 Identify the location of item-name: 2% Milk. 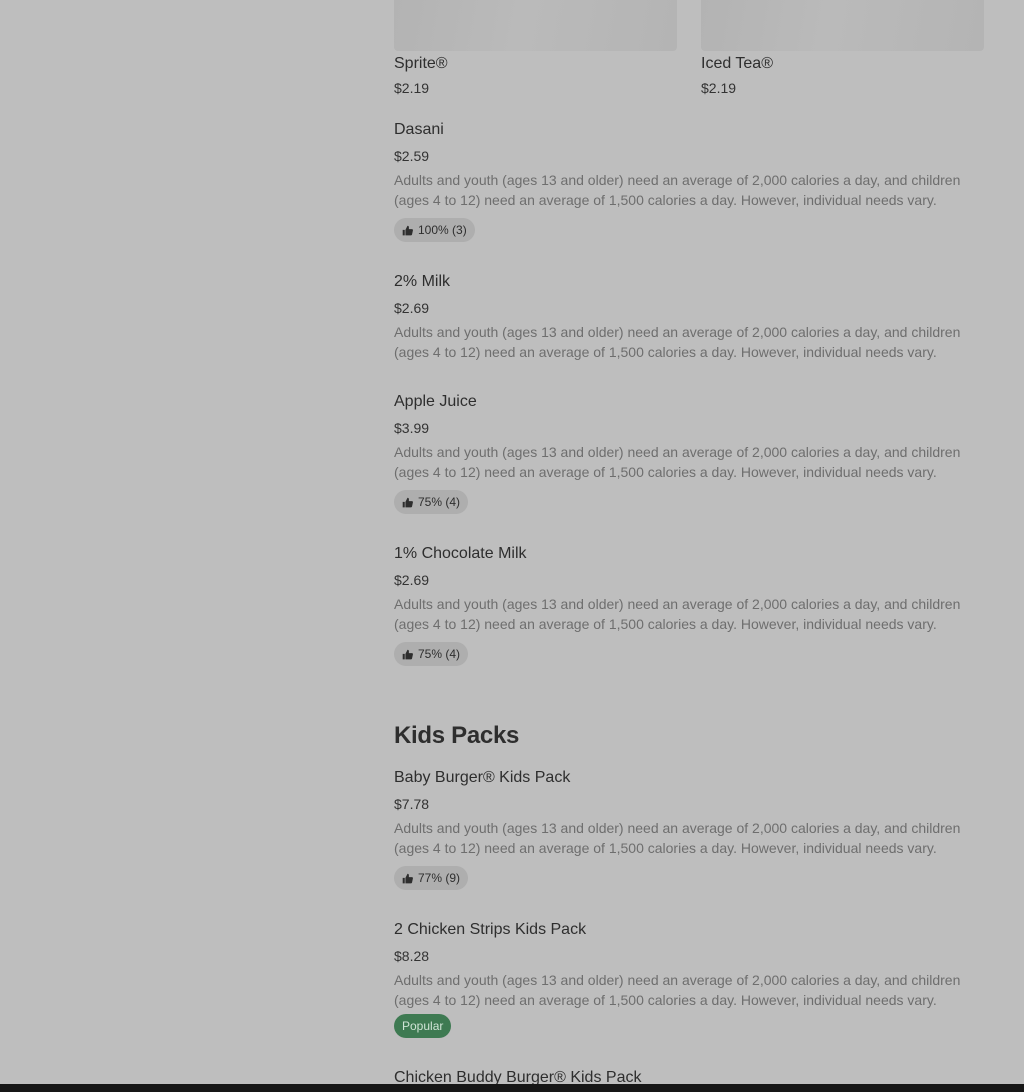
(422, 281).